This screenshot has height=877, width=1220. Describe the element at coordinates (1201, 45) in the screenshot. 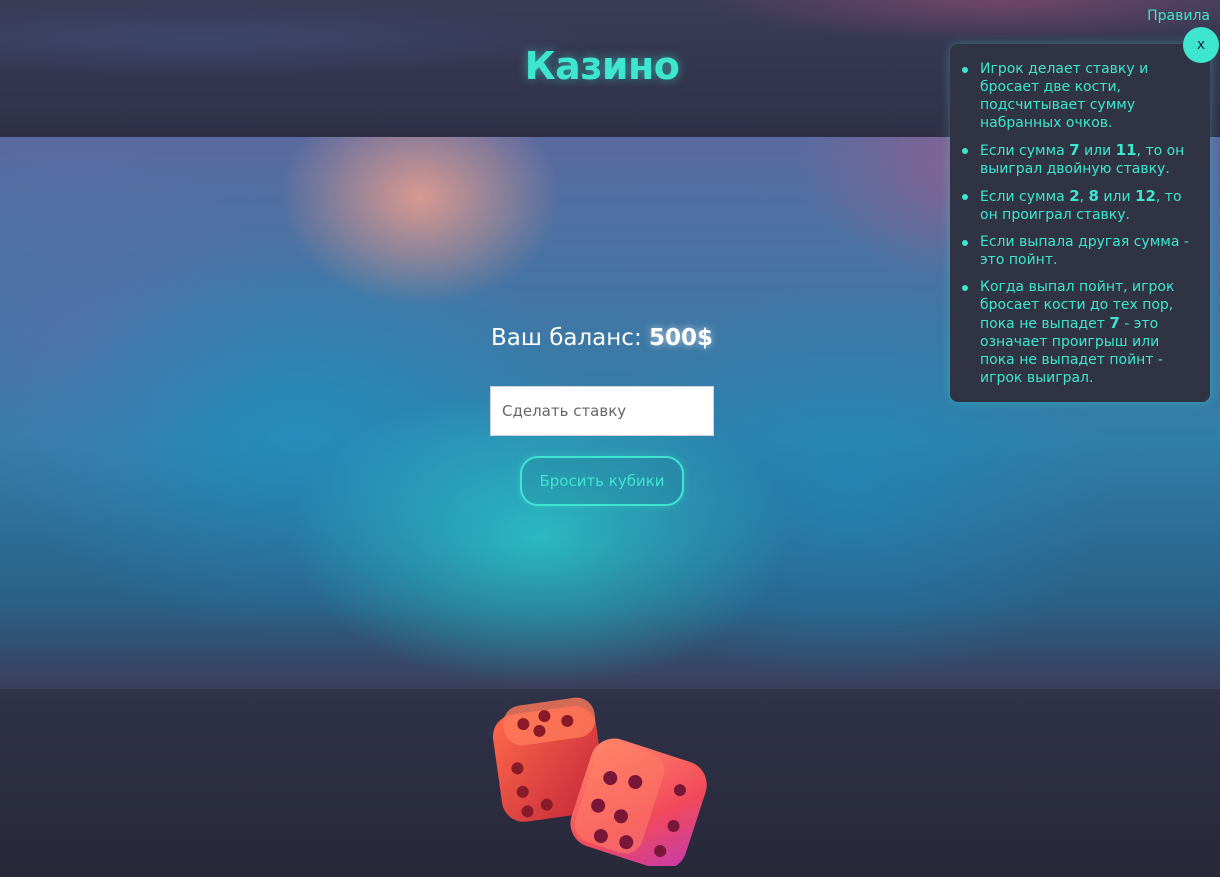

I see `close-rules-button: x` at that location.